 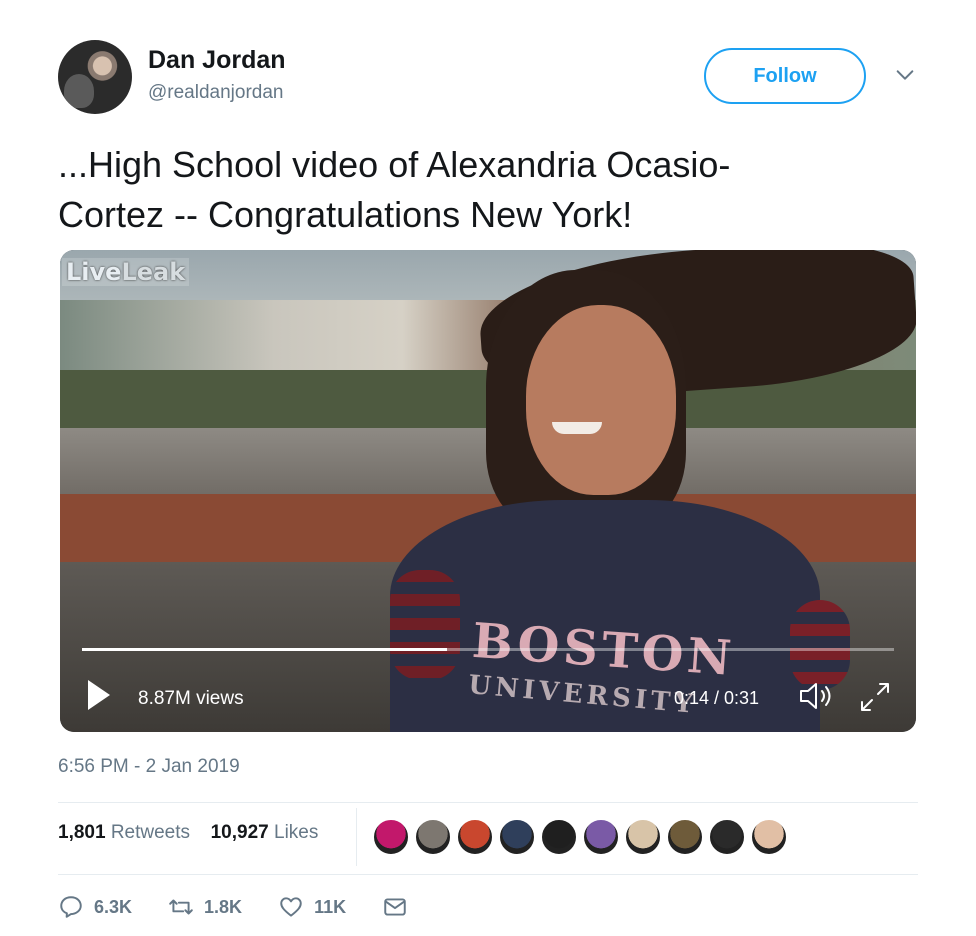 What do you see at coordinates (488, 80) in the screenshot?
I see `tweet-header: Dan Jordan @realdanjordan Follow` at bounding box center [488, 80].